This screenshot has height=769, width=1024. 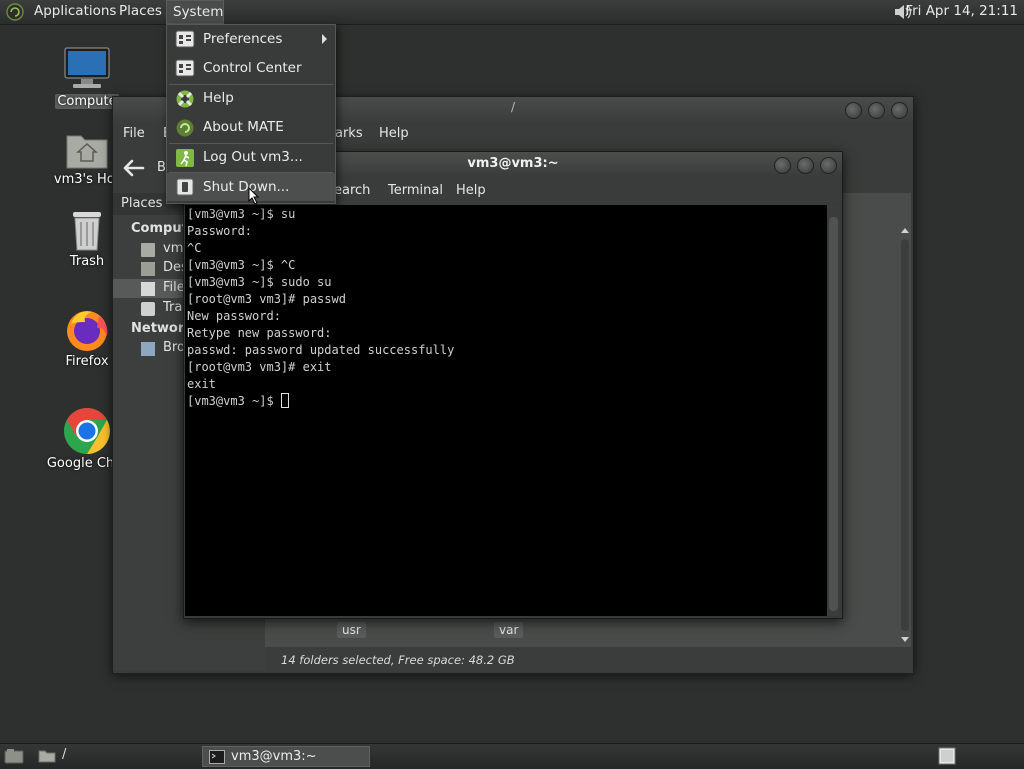 What do you see at coordinates (286, 756) in the screenshot?
I see `taskbar-item-terminal: vm3@vm3:~` at bounding box center [286, 756].